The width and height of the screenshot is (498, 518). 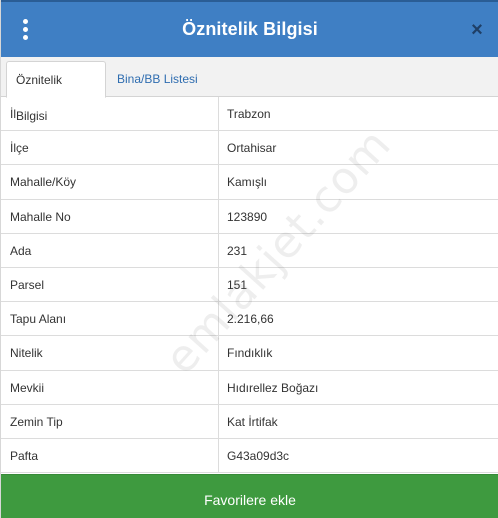 I want to click on row-key: Pafta, so click(x=24, y=455).